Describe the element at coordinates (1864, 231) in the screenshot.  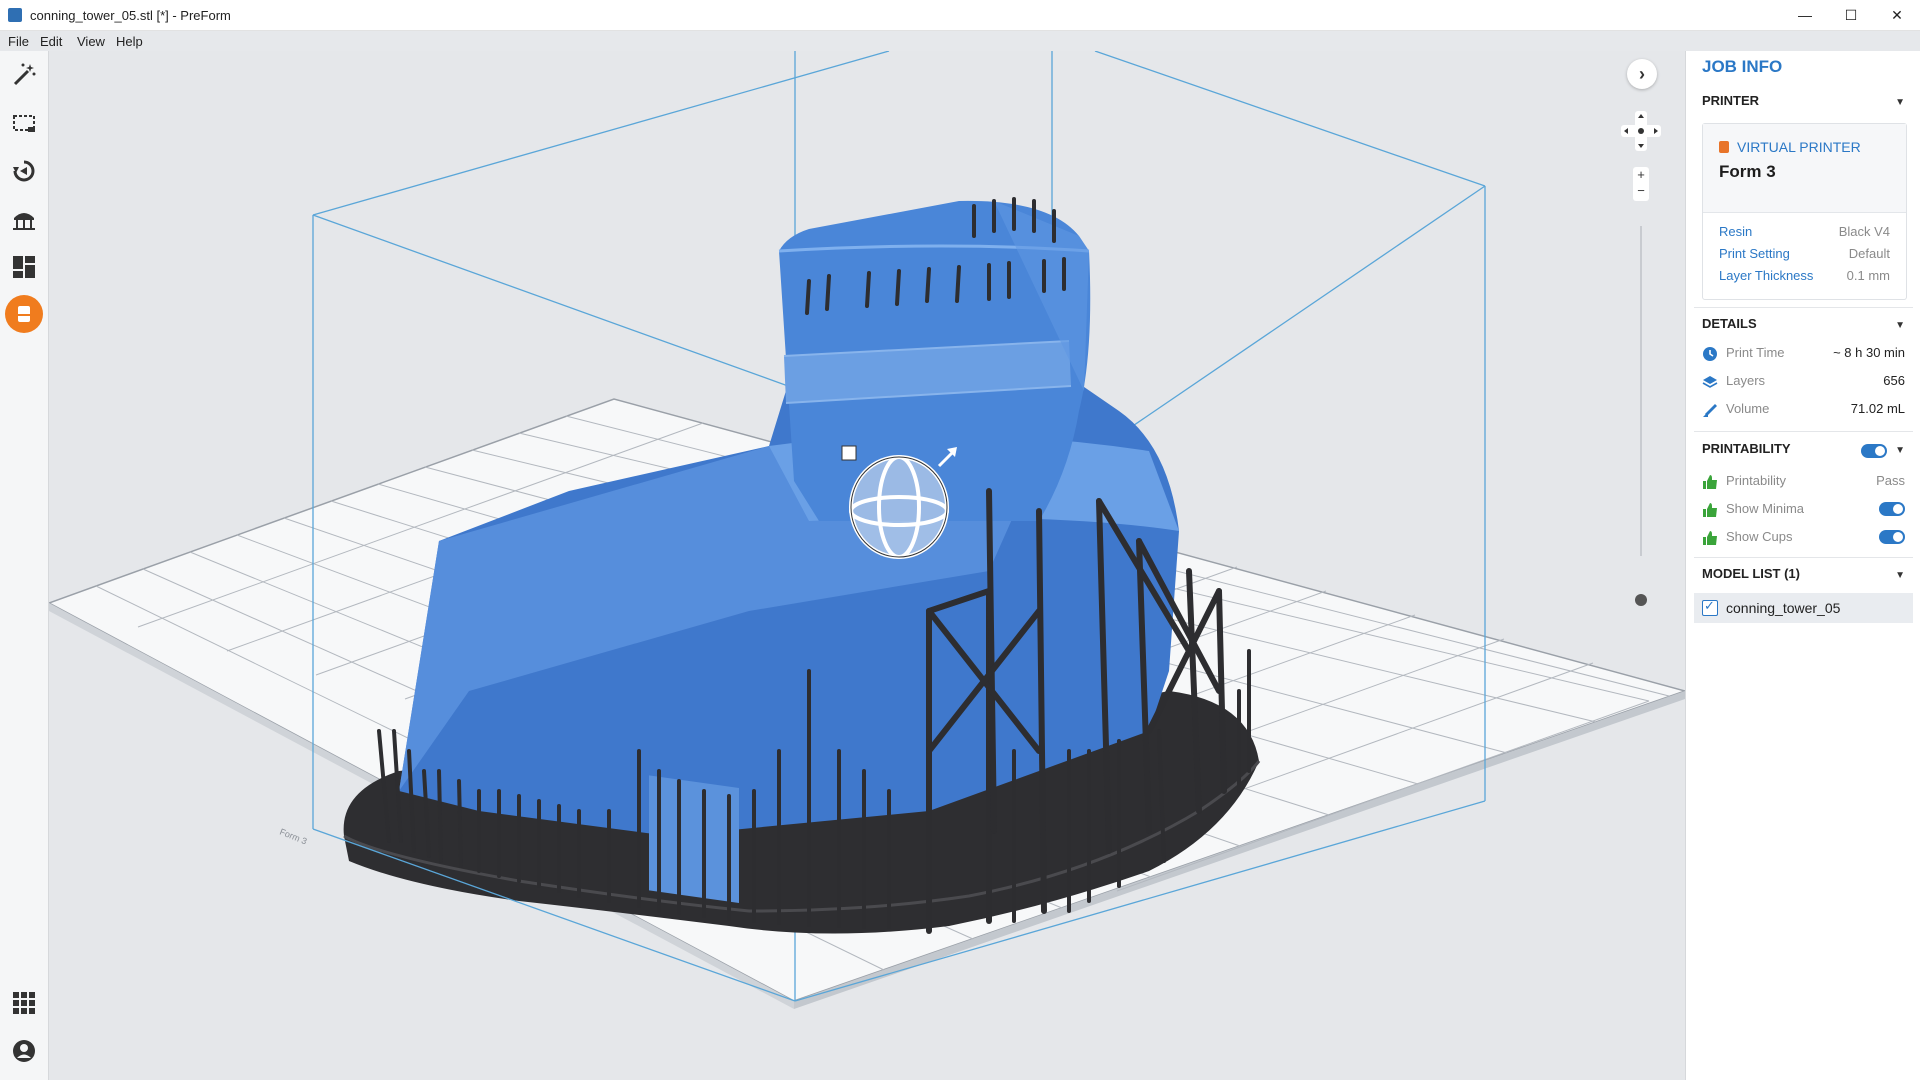
I see `resin-value: Black V4` at that location.